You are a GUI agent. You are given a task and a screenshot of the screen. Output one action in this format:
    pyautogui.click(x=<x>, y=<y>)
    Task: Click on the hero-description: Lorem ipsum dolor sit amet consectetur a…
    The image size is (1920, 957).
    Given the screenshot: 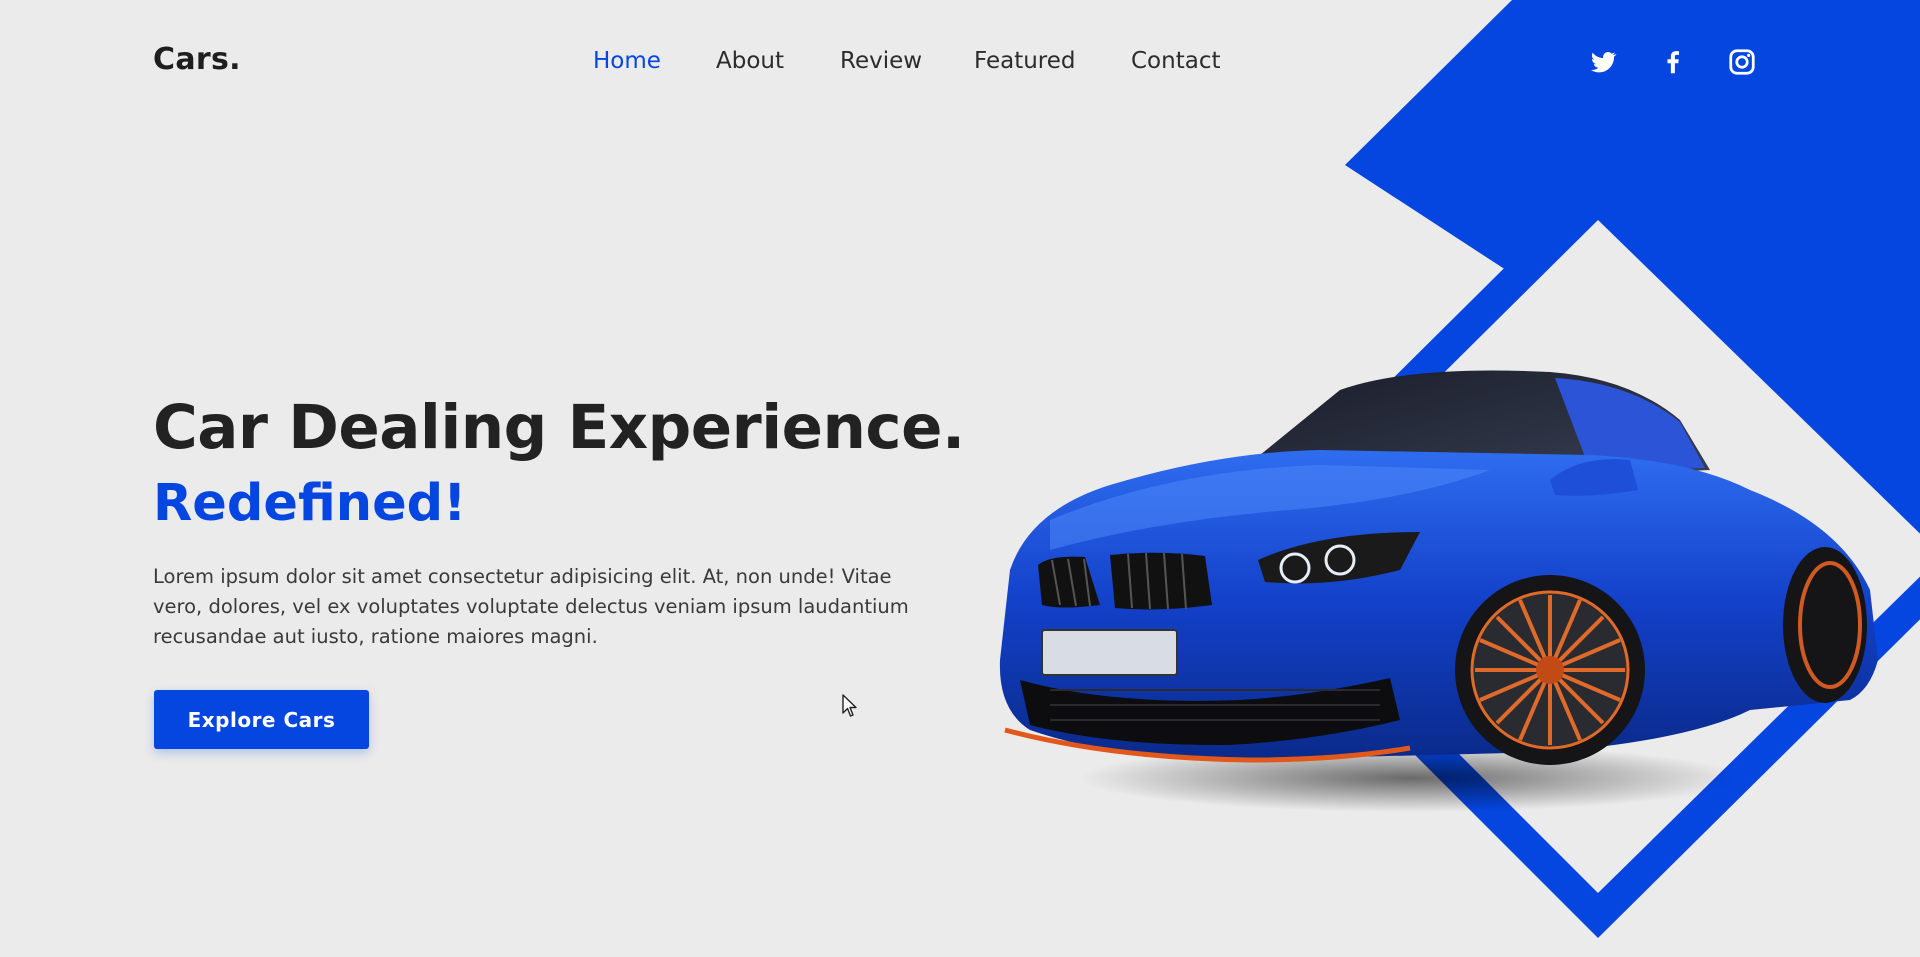 What is the action you would take?
    pyautogui.click(x=531, y=606)
    